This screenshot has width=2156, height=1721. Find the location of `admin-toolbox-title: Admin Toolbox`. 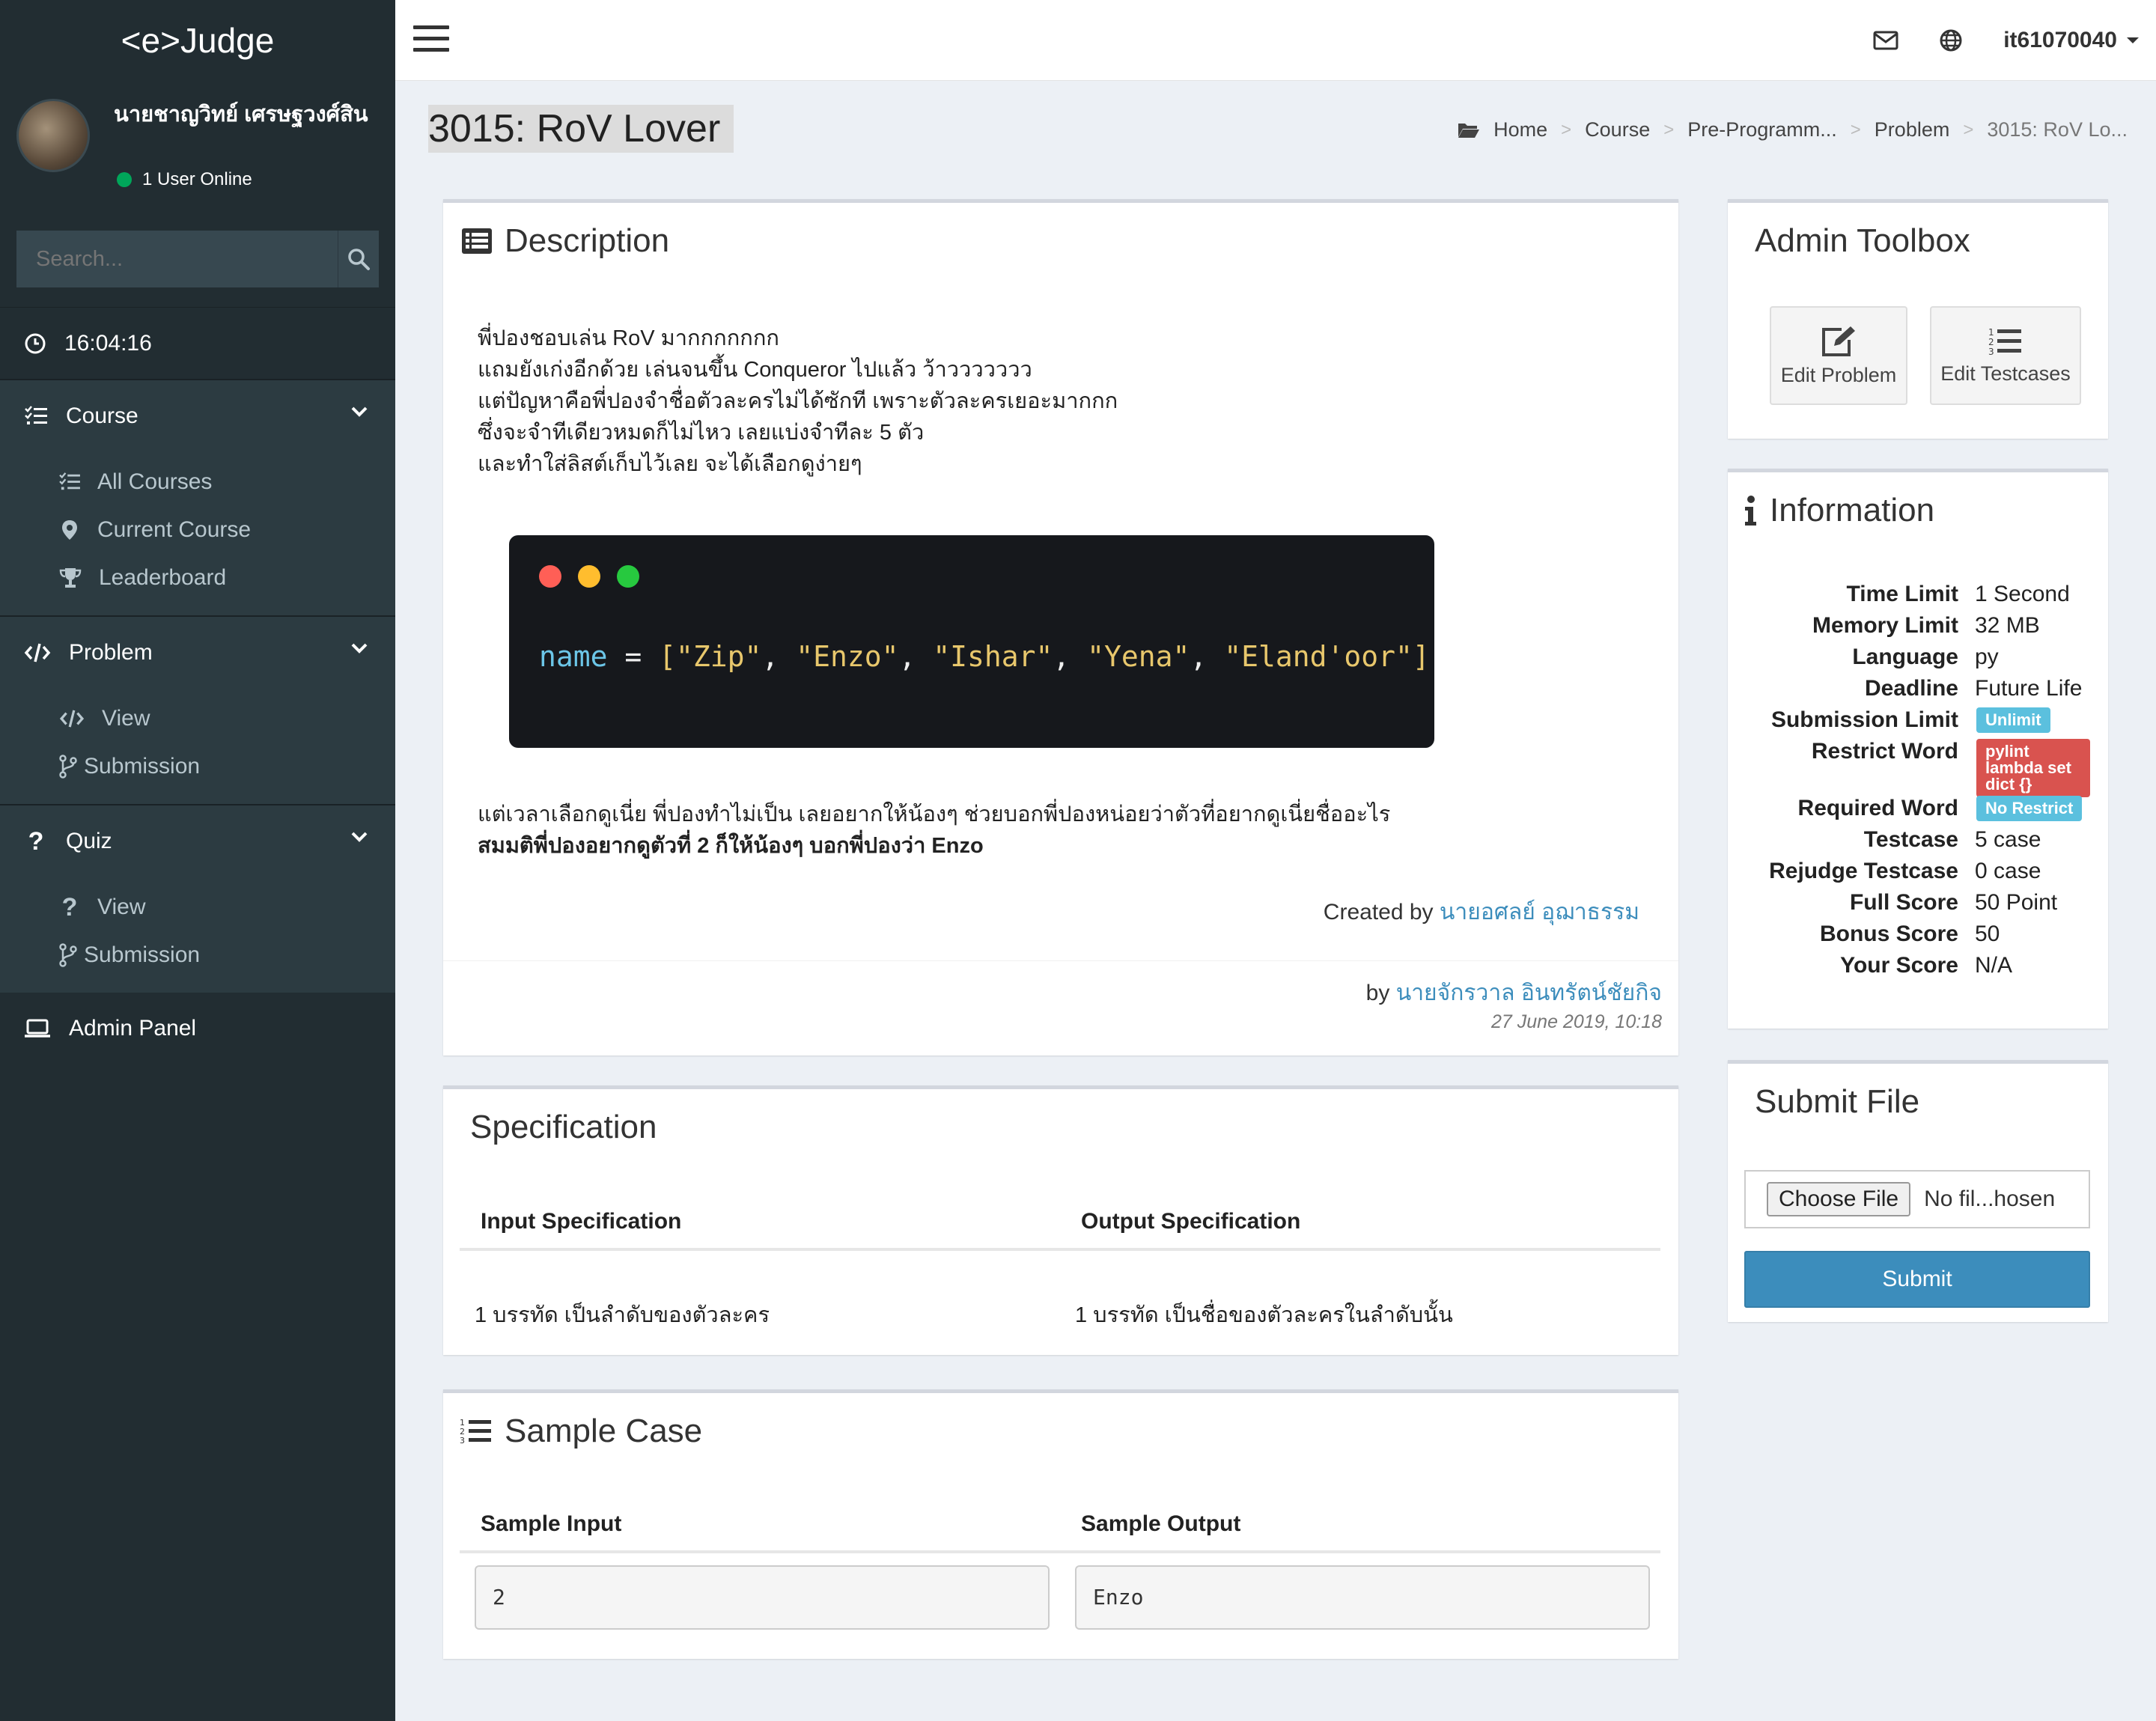

admin-toolbox-title: Admin Toolbox is located at coordinates (1863, 240).